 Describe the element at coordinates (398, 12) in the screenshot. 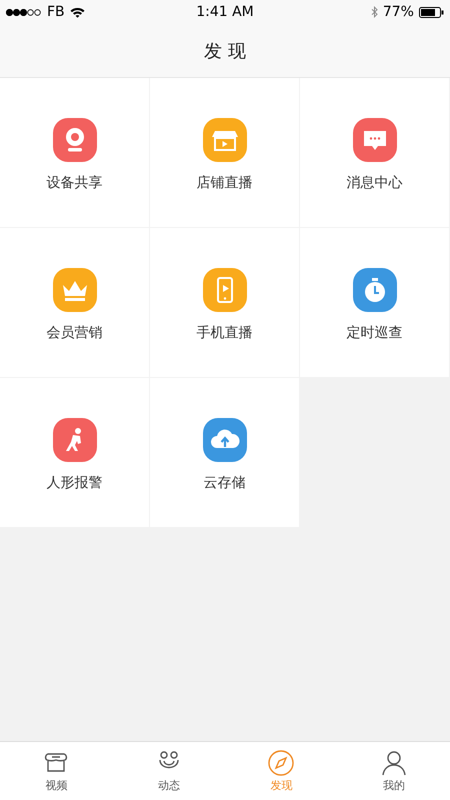

I see `battery-percent: 77%` at that location.